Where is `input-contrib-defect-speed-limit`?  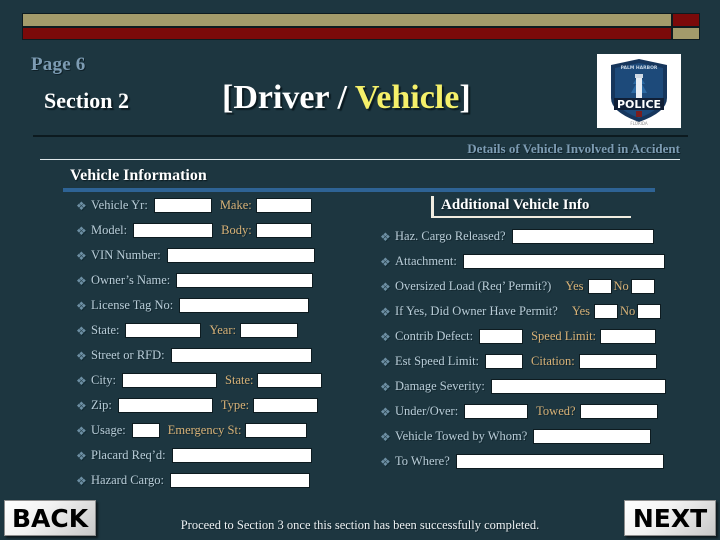
input-contrib-defect-speed-limit is located at coordinates (628, 336).